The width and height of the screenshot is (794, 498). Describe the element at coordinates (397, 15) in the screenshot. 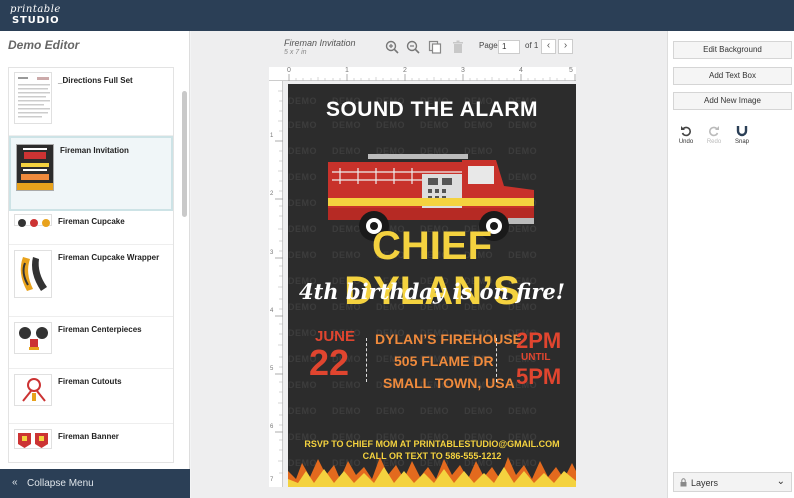

I see `top-bar: printable STUDIO` at that location.